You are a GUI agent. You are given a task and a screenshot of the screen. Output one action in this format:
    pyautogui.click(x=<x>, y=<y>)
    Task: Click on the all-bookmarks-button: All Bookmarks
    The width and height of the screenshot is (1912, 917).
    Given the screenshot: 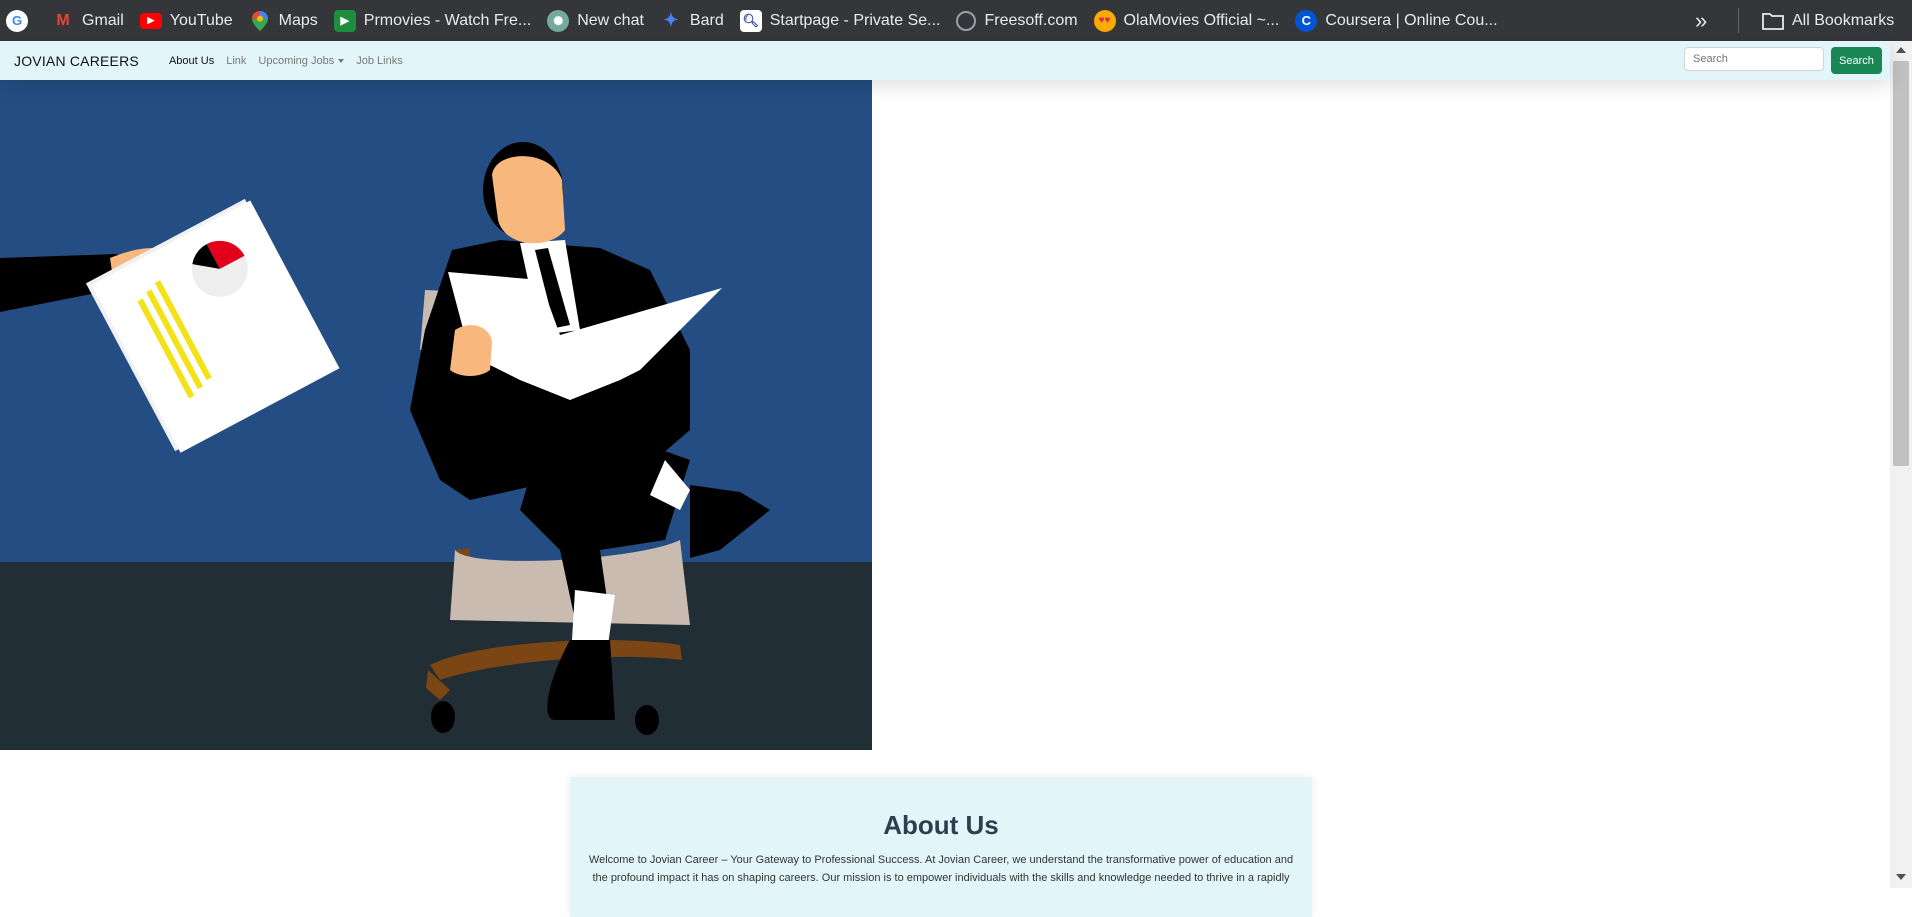 What is the action you would take?
    pyautogui.click(x=1828, y=20)
    